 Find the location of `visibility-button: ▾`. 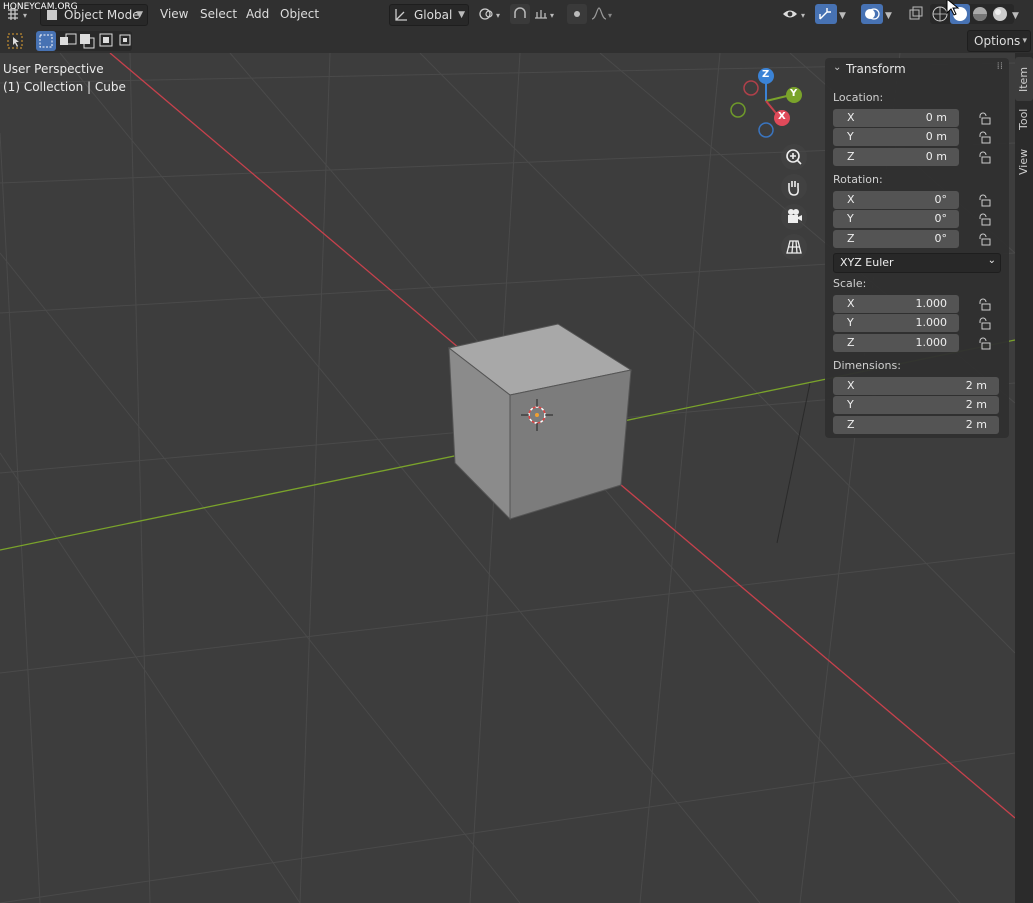

visibility-button: ▾ is located at coordinates (796, 14).